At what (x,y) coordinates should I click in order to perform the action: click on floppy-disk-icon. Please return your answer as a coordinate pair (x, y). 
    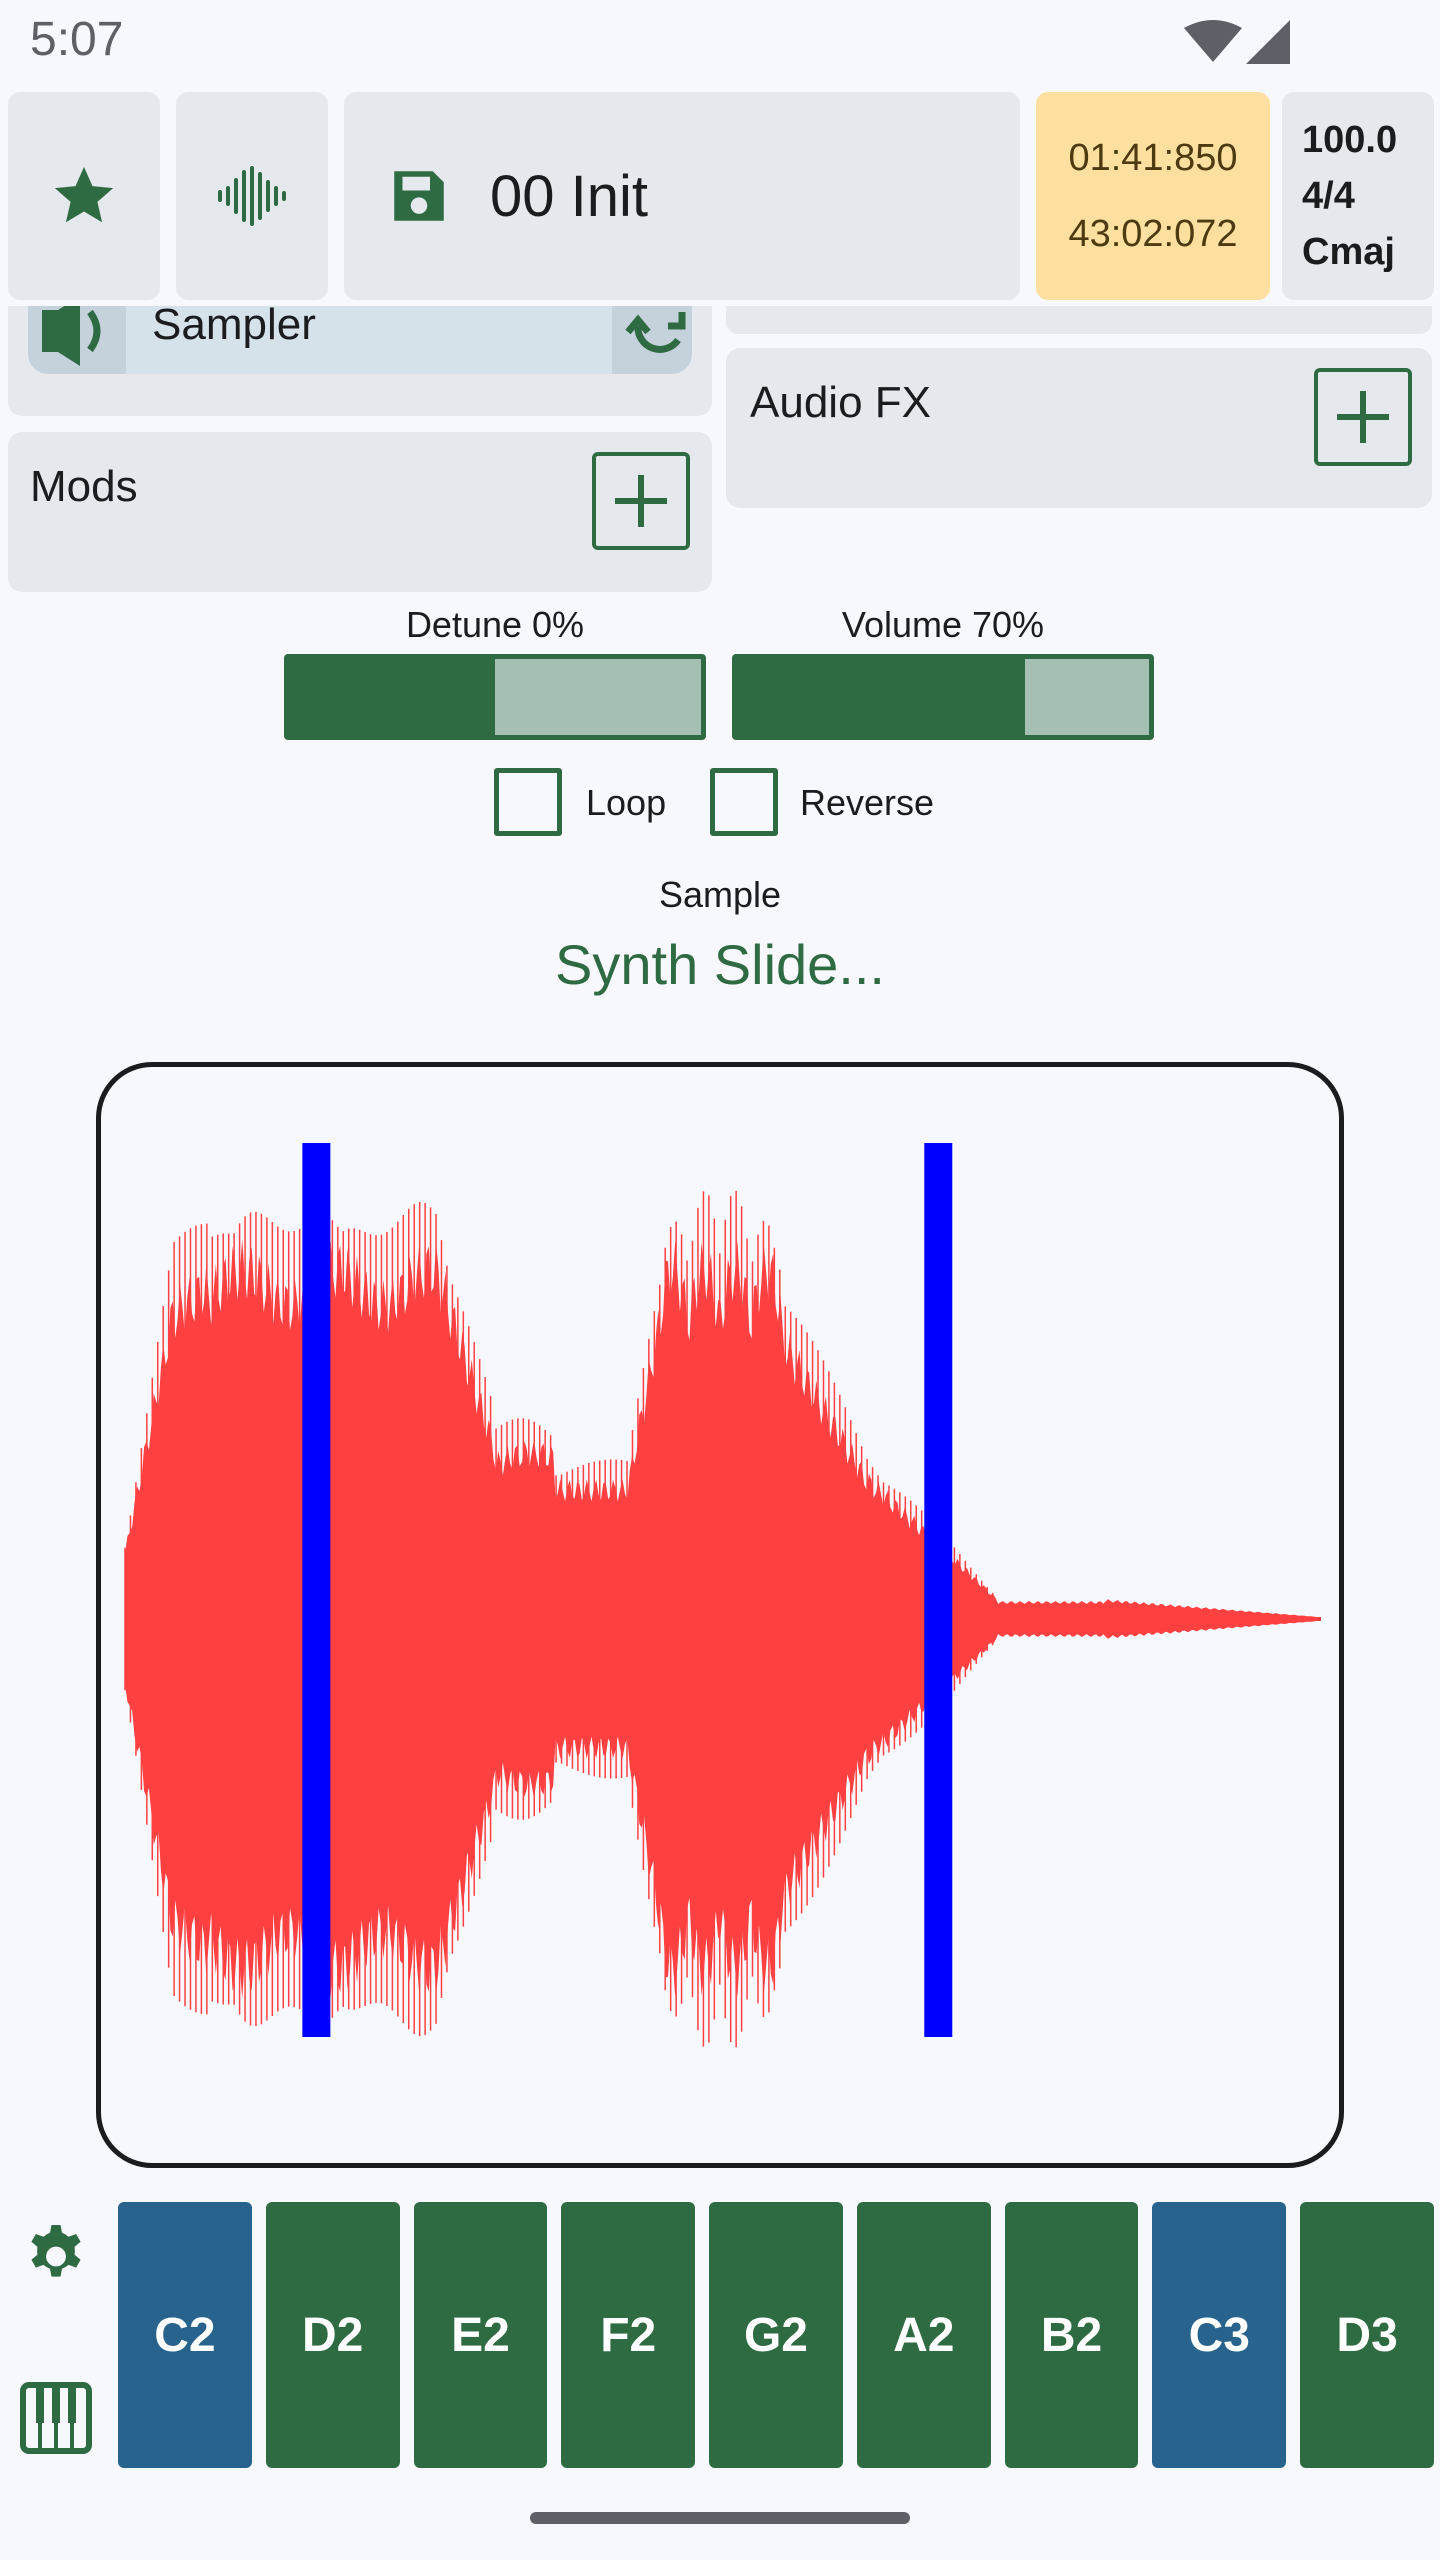
    Looking at the image, I should click on (419, 196).